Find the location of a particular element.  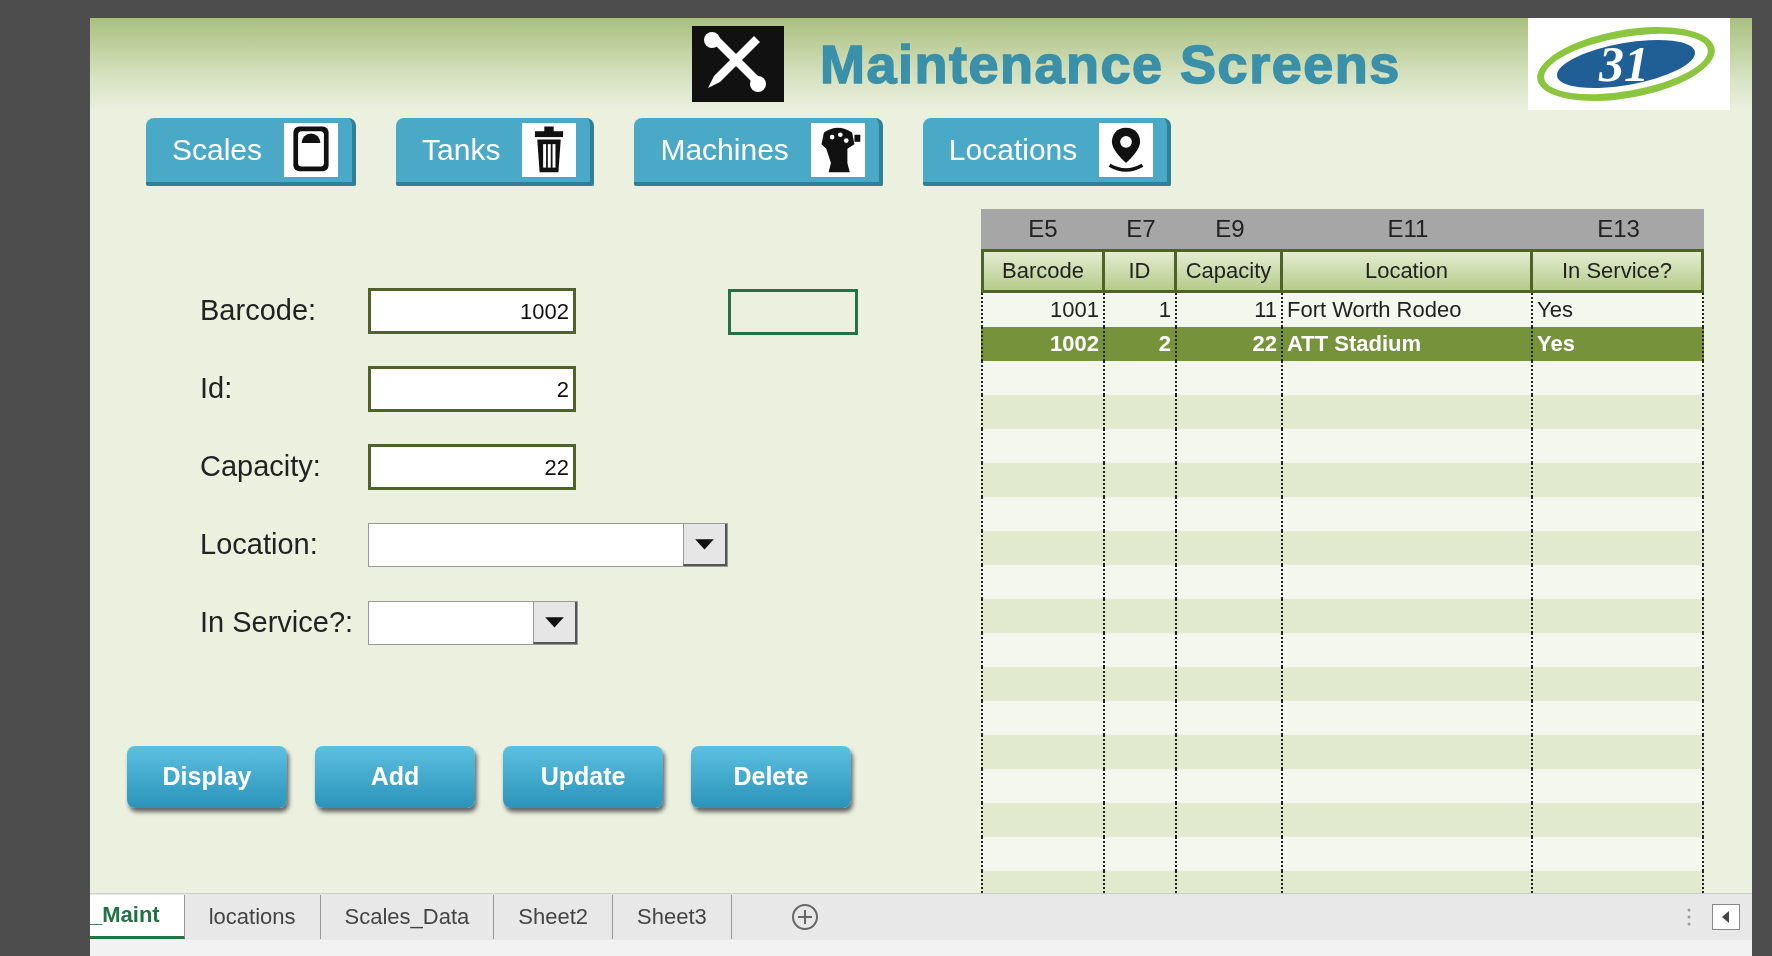

column-header: Location is located at coordinates (1408, 270).